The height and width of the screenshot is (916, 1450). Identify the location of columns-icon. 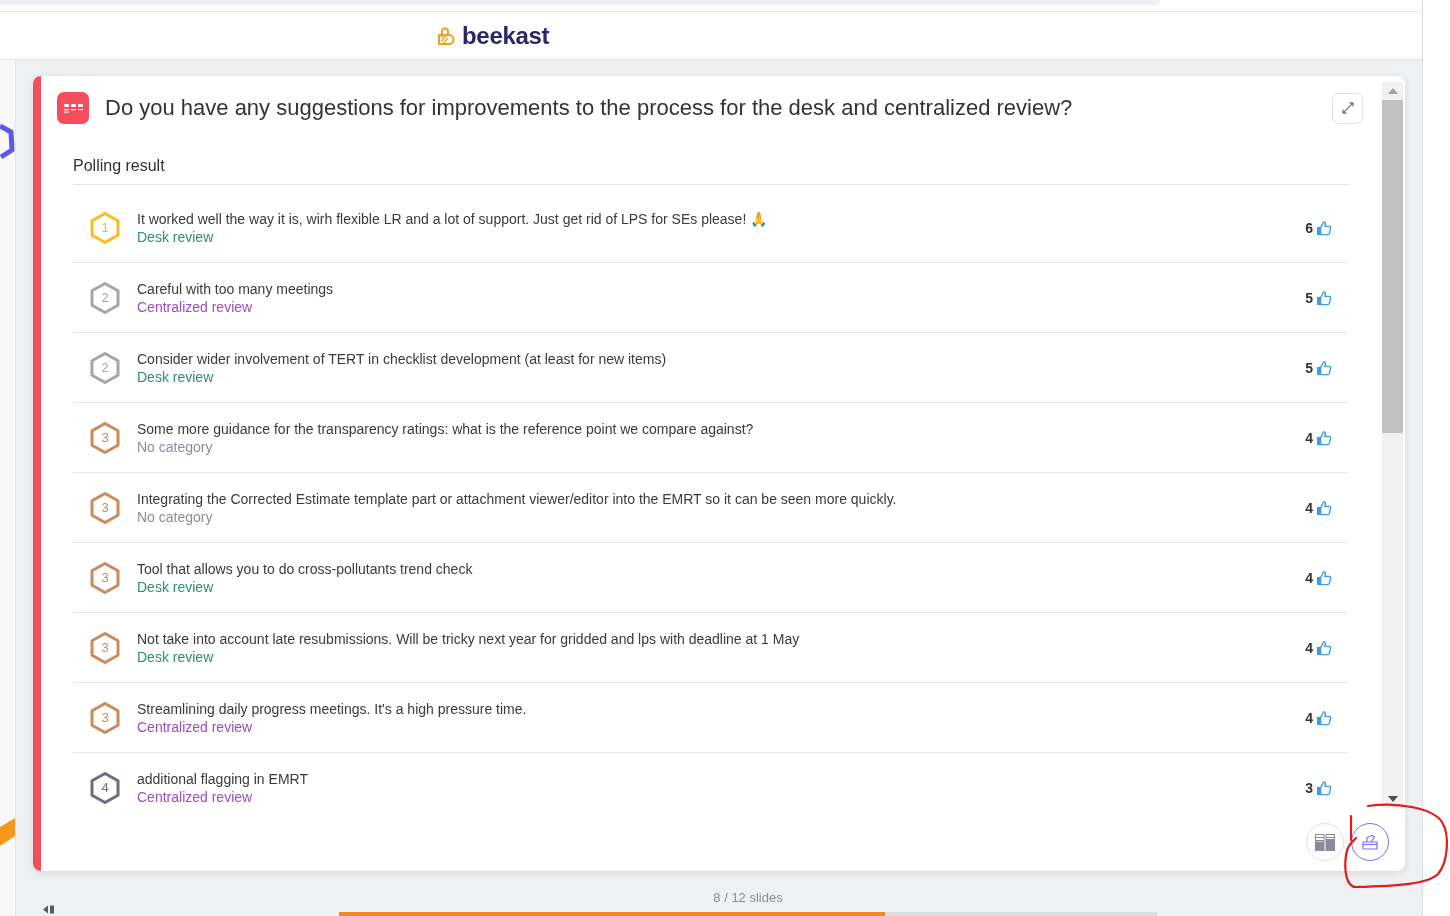
(1325, 842).